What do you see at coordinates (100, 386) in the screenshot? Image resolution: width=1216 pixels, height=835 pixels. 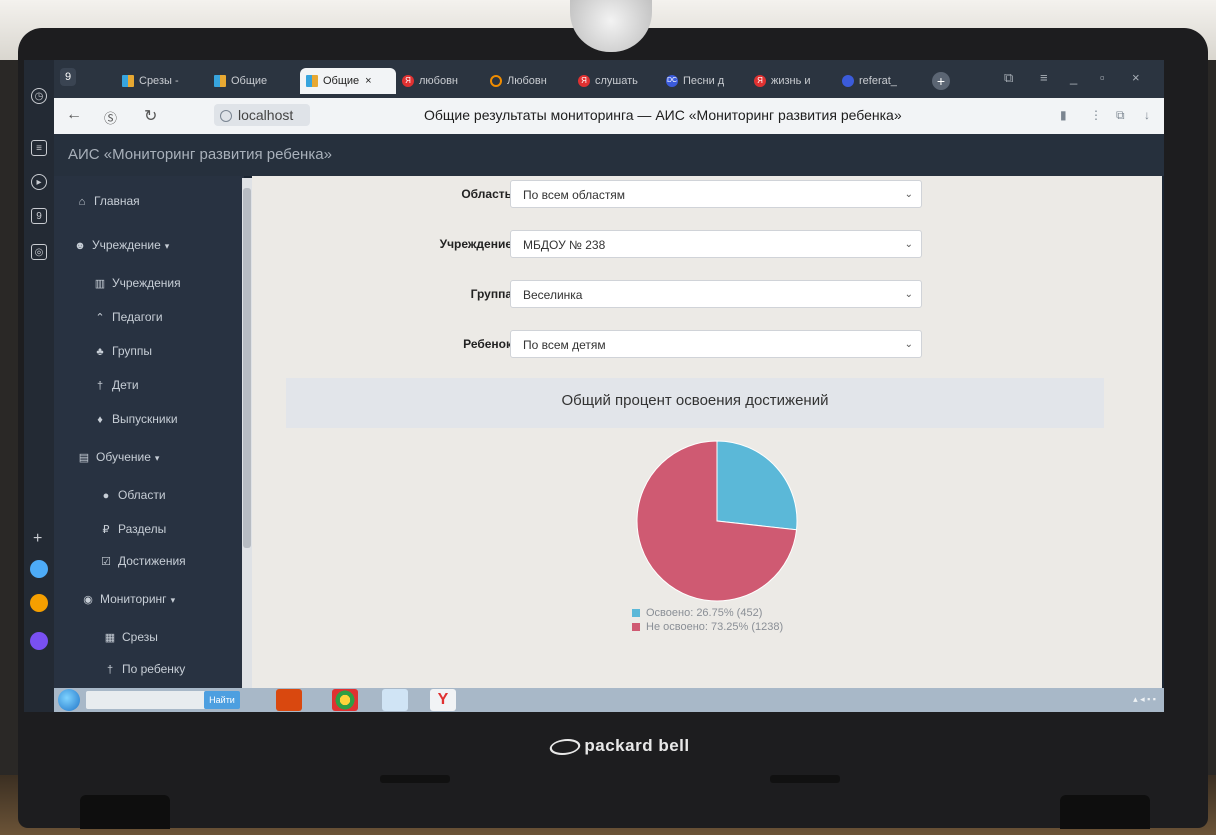 I see `child-icon: †` at bounding box center [100, 386].